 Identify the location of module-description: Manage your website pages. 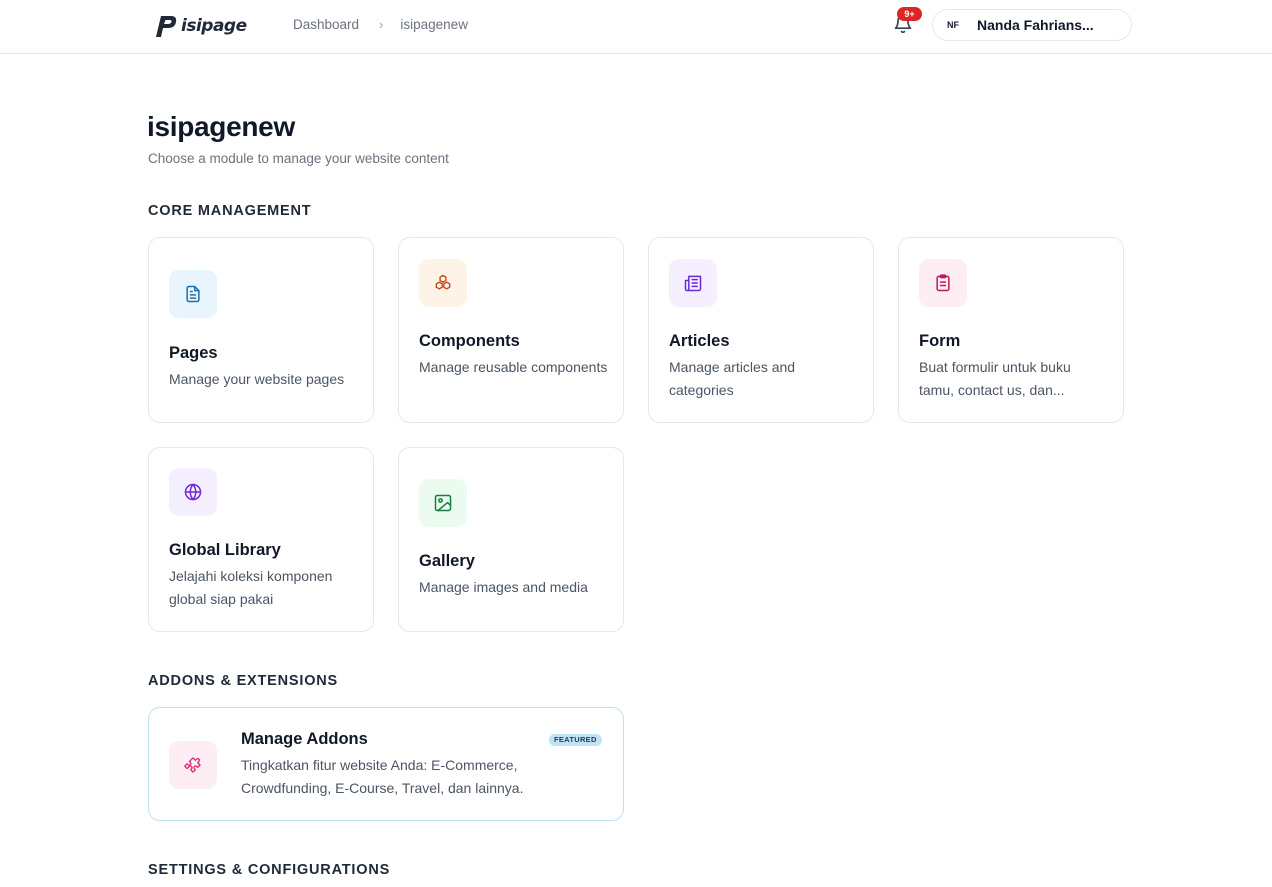
(257, 379).